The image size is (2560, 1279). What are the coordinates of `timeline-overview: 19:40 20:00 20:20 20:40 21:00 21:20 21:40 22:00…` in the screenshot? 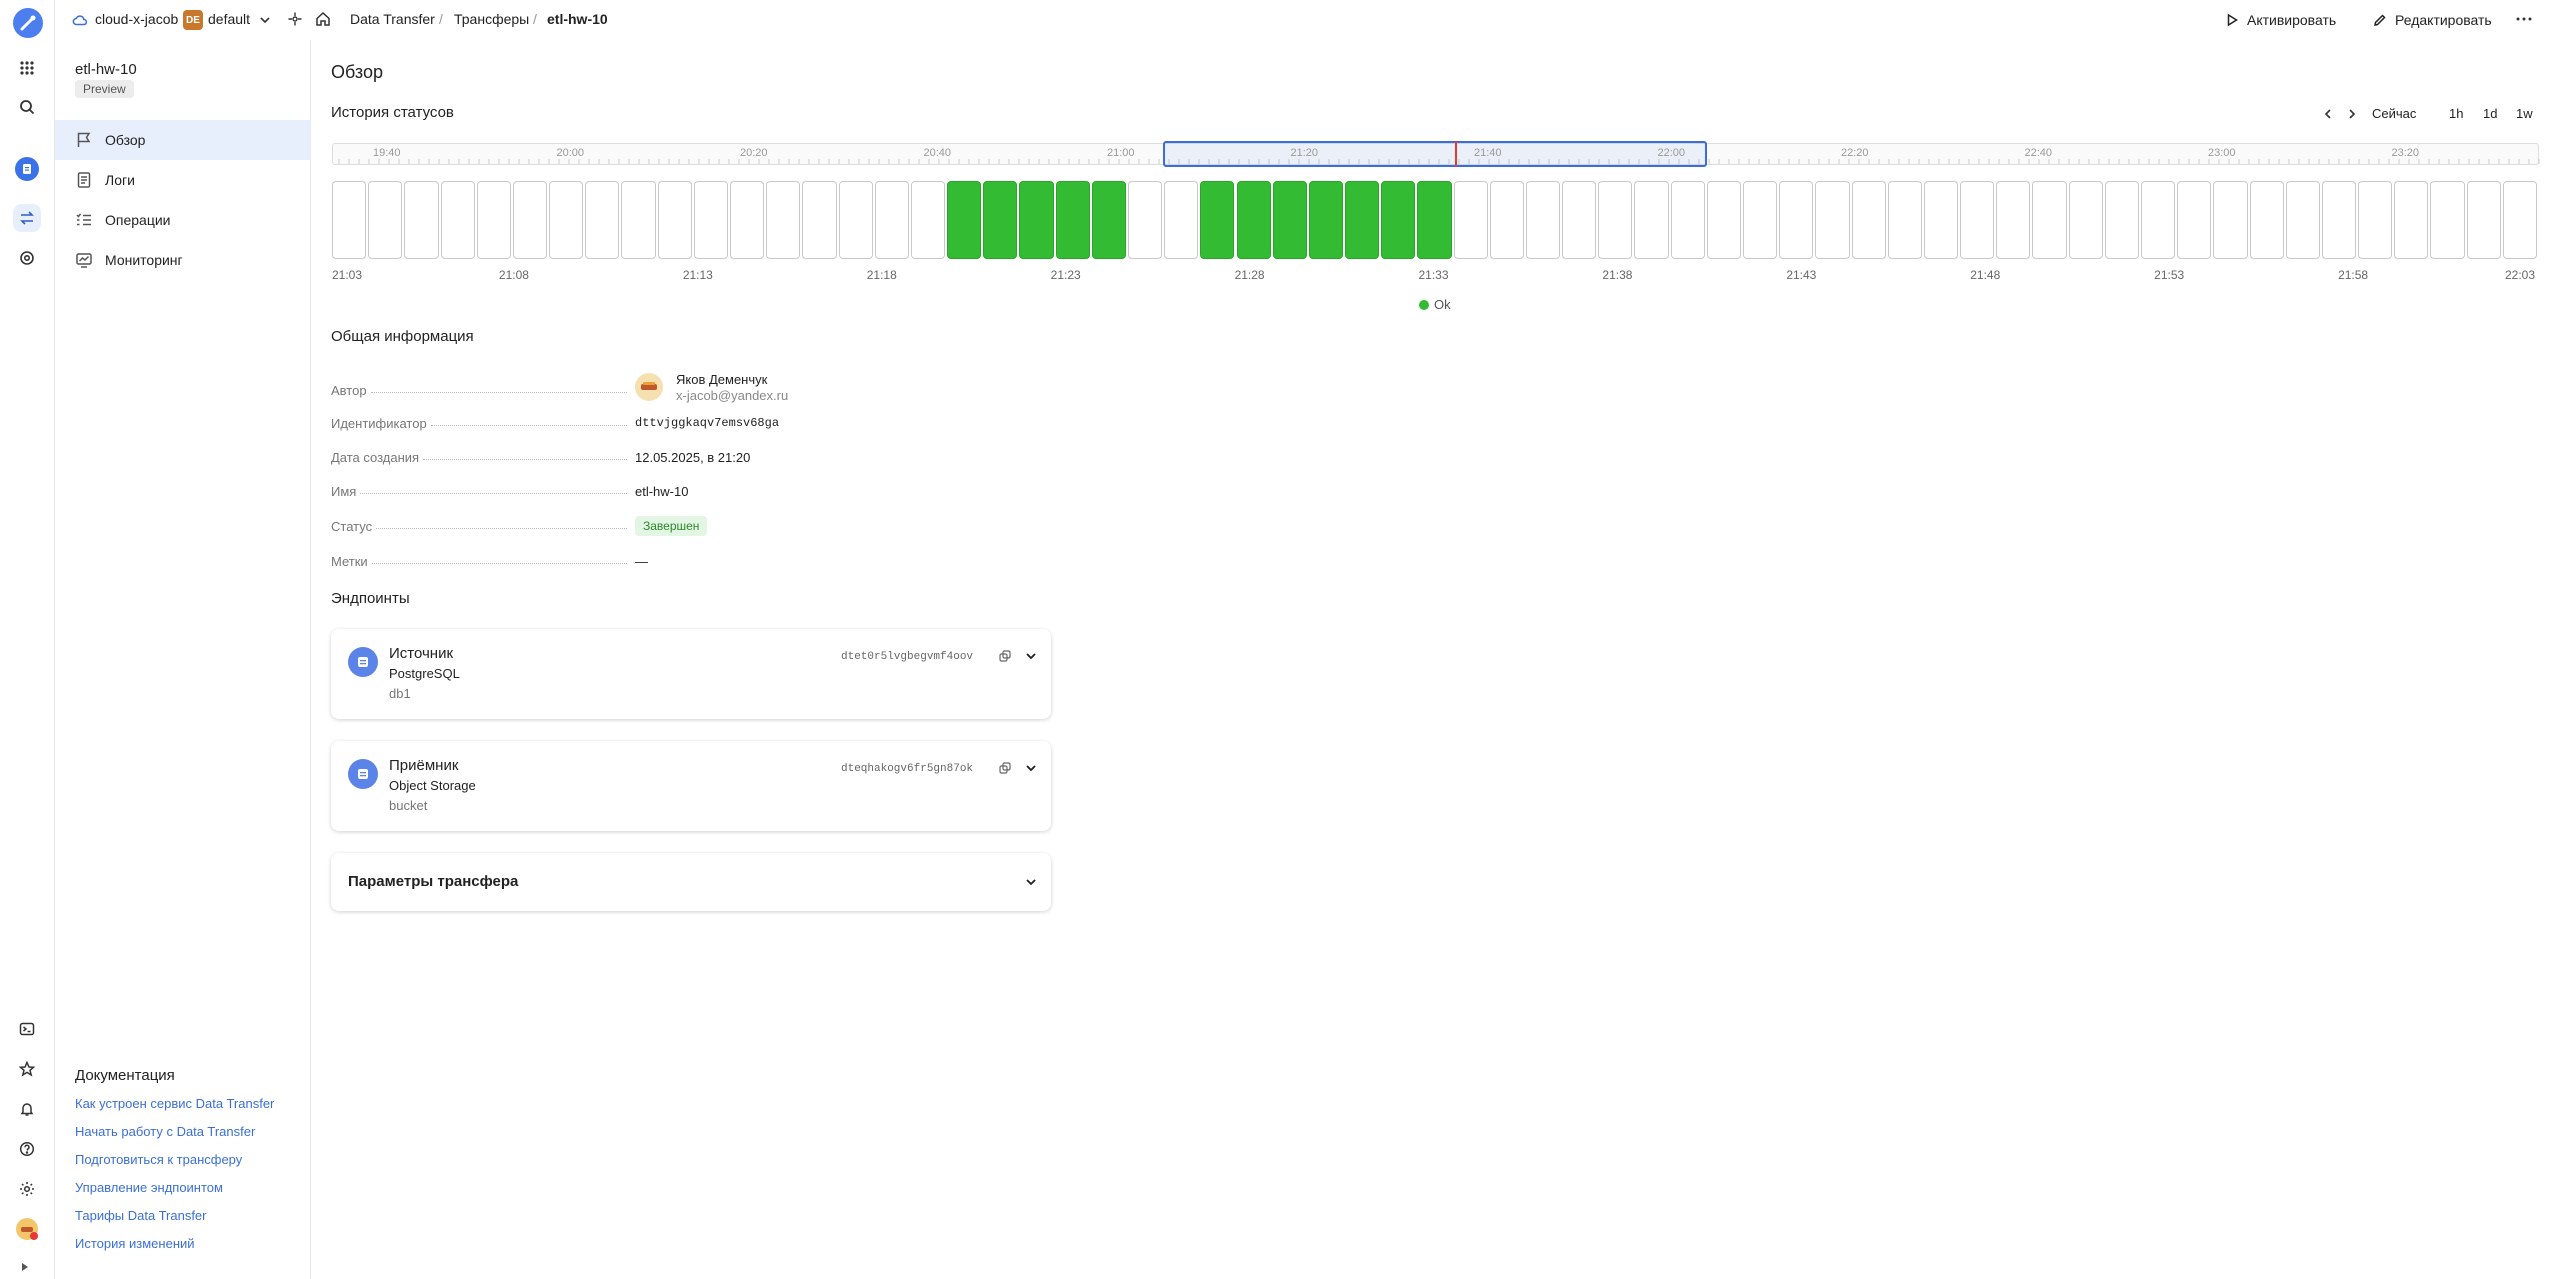 It's located at (1436, 154).